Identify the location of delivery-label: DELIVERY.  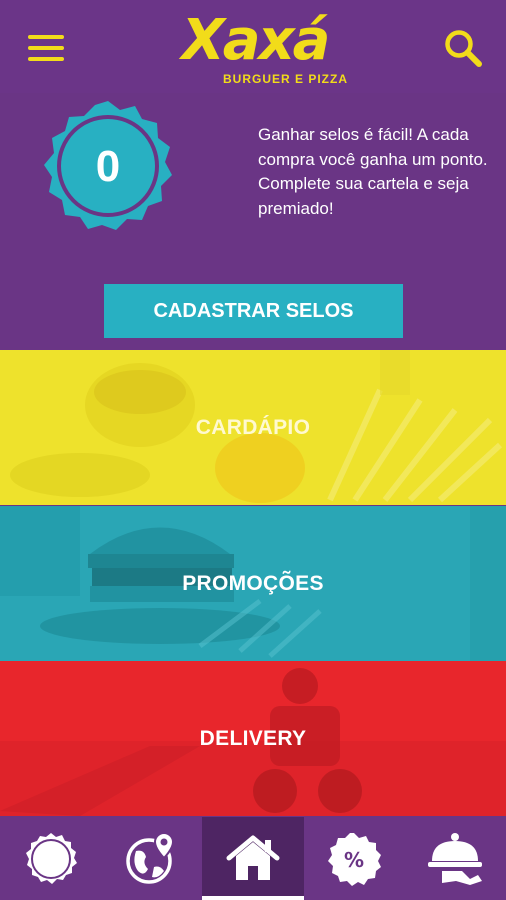
(253, 738).